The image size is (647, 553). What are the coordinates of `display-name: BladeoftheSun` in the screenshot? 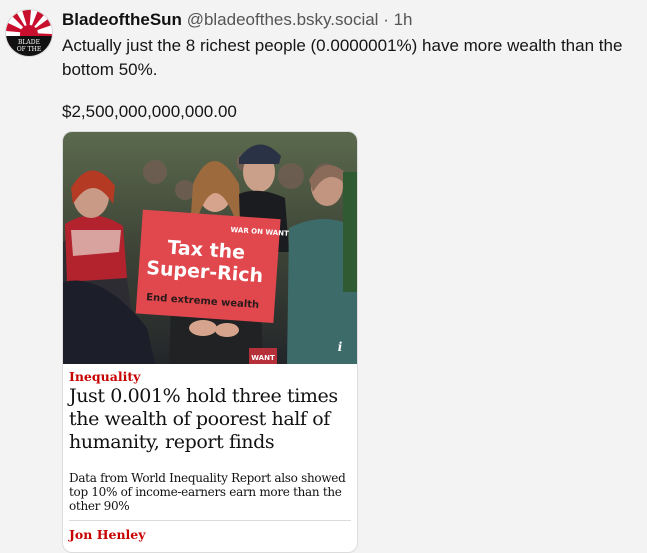 It's located at (122, 19).